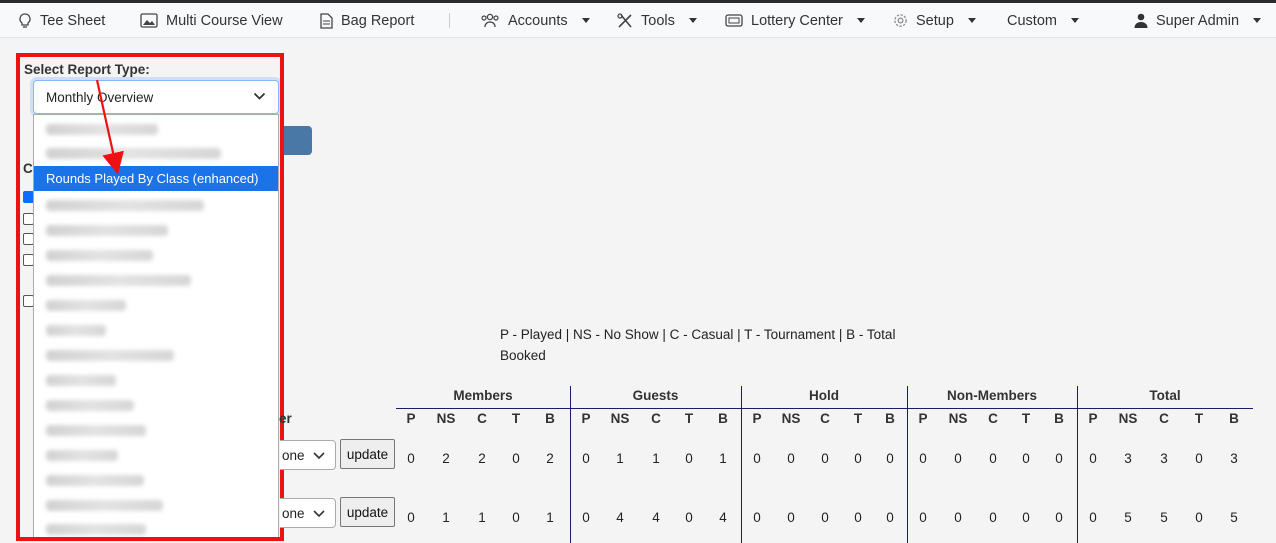 The image size is (1276, 543). Describe the element at coordinates (900, 20) in the screenshot. I see `gear-icon` at that location.